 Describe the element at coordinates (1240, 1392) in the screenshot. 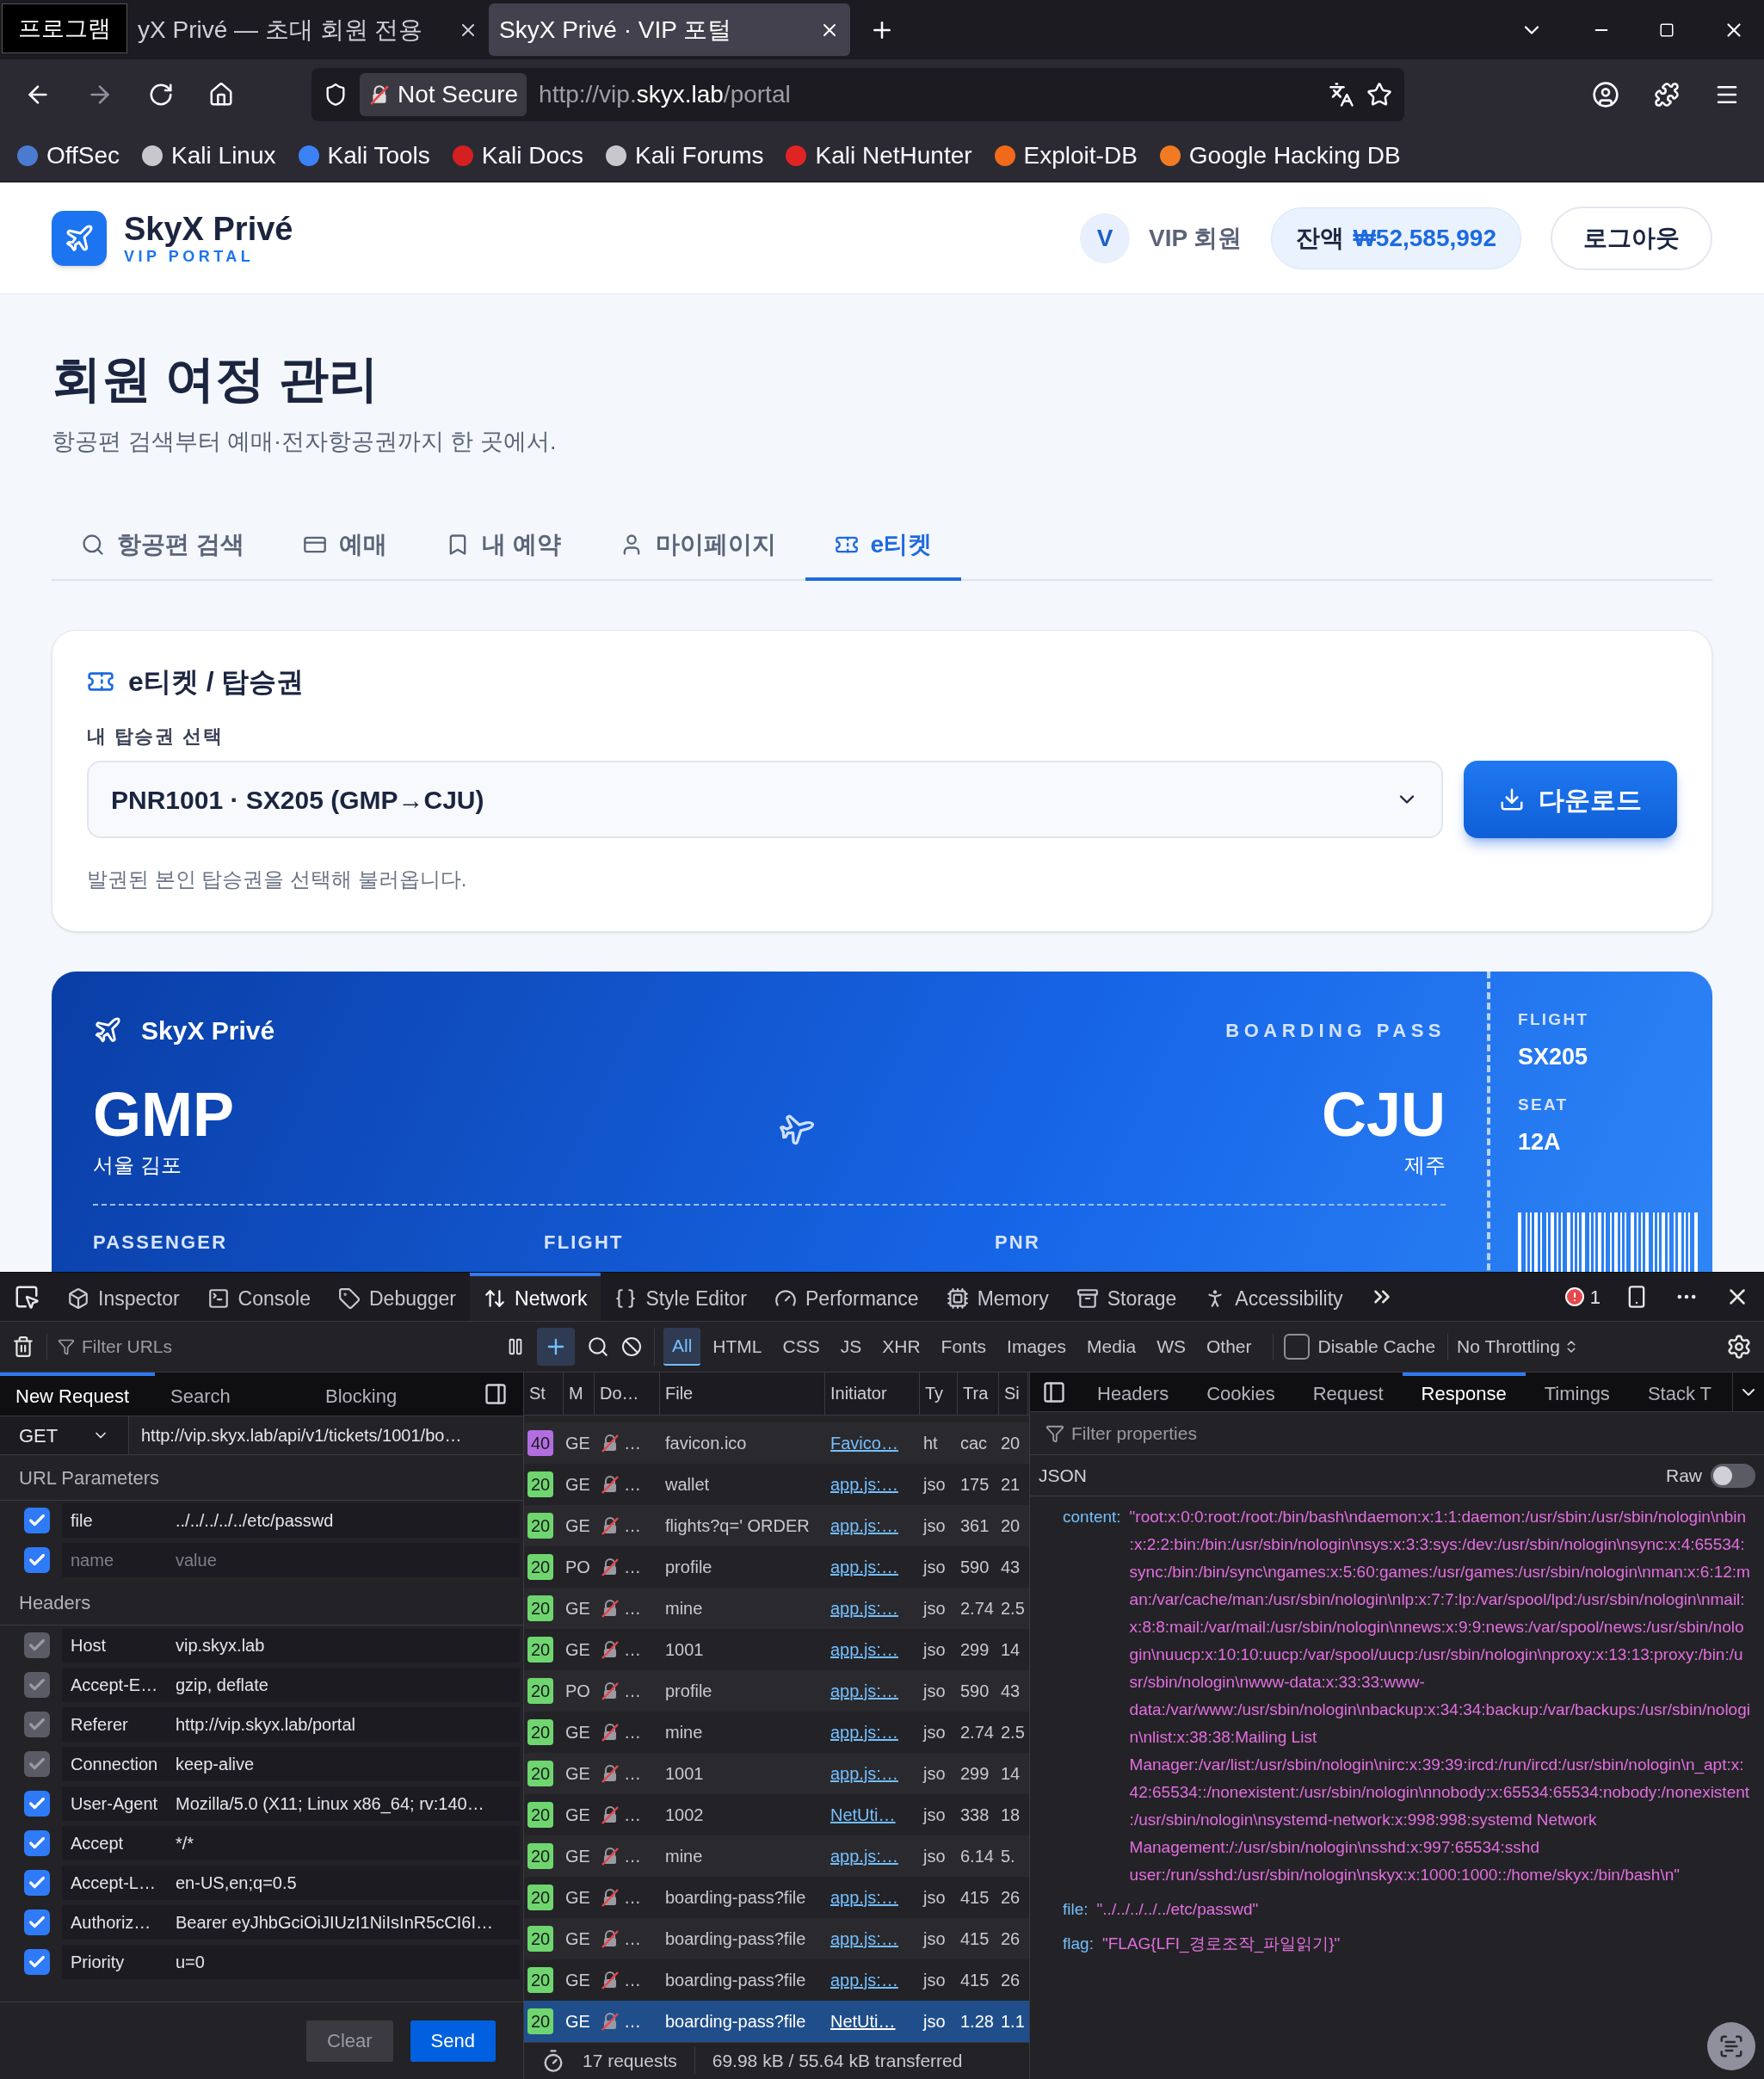

I see `panel-tab: Cookies` at that location.